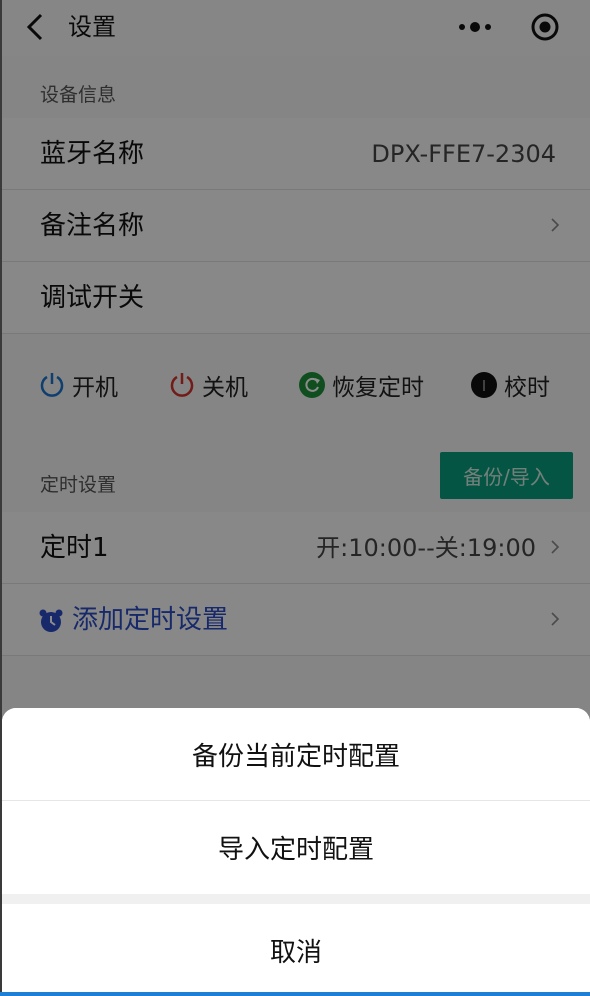 The width and height of the screenshot is (590, 996). Describe the element at coordinates (1, 498) in the screenshot. I see `screen-edge` at that location.